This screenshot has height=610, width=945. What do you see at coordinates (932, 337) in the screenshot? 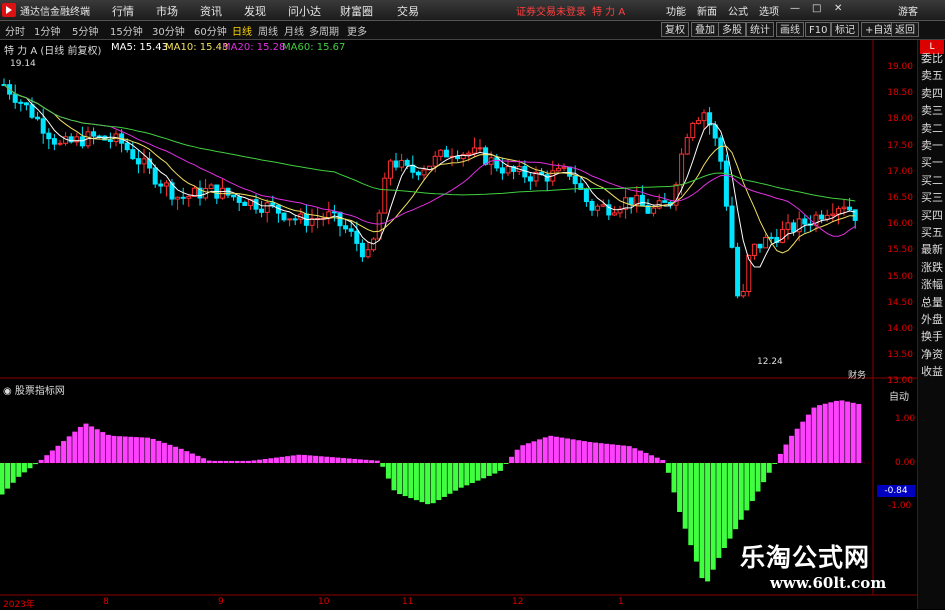
I see `sidebar-item: 换手` at bounding box center [932, 337].